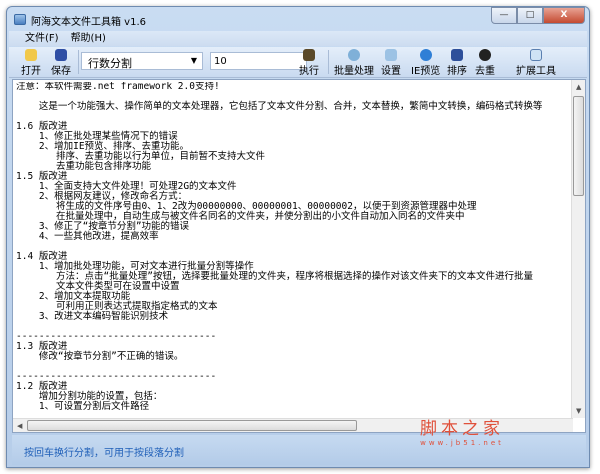 Image resolution: width=600 pixels, height=474 pixels. Describe the element at coordinates (118, 87) in the screenshot. I see `text-line: 注意：本软件需要.net framework 2.0支持!` at that location.